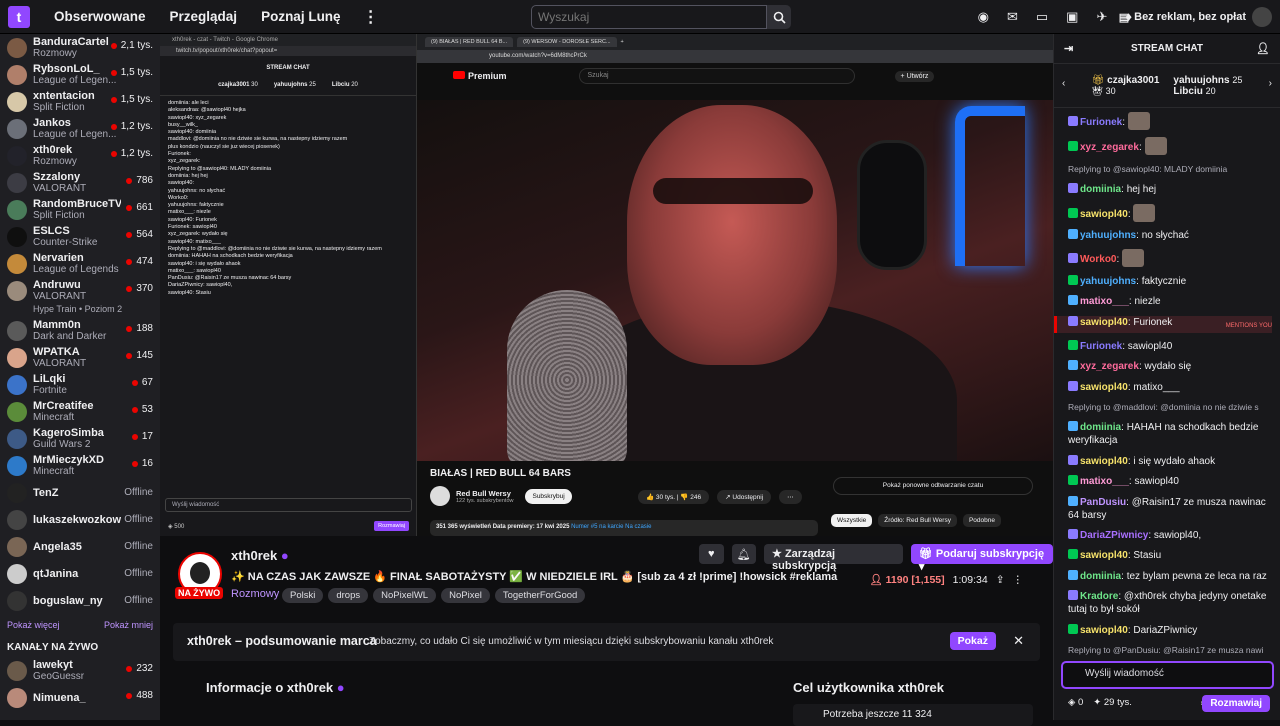 The height and width of the screenshot is (726, 1280). What do you see at coordinates (80, 492) in the screenshot?
I see `sidebar-channel: TenZ Offline` at bounding box center [80, 492].